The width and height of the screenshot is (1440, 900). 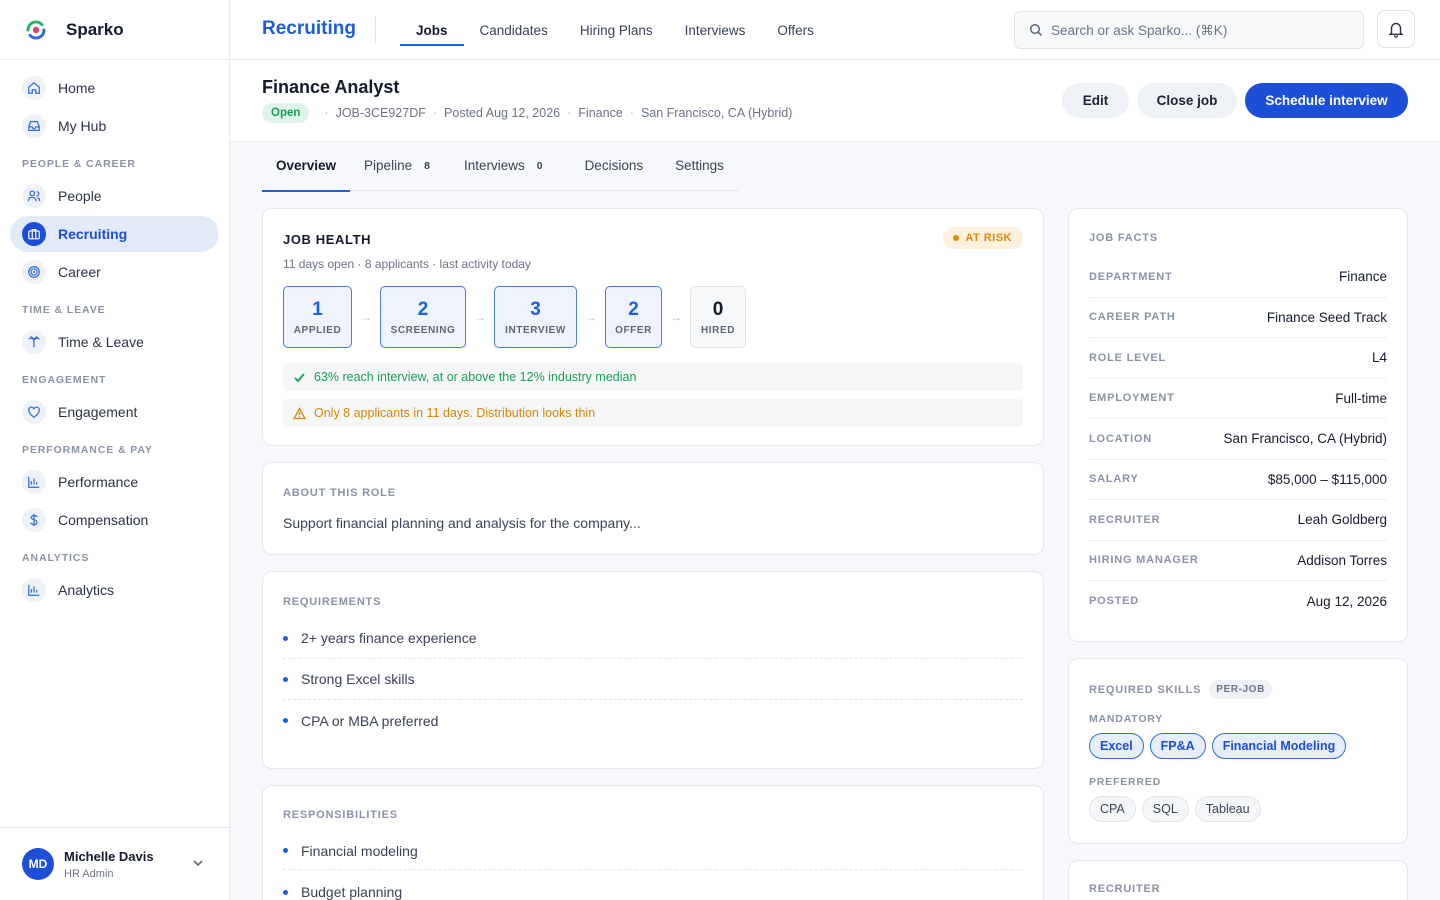 I want to click on sidebar-item-recruiting: Recruiting, so click(x=114, y=234).